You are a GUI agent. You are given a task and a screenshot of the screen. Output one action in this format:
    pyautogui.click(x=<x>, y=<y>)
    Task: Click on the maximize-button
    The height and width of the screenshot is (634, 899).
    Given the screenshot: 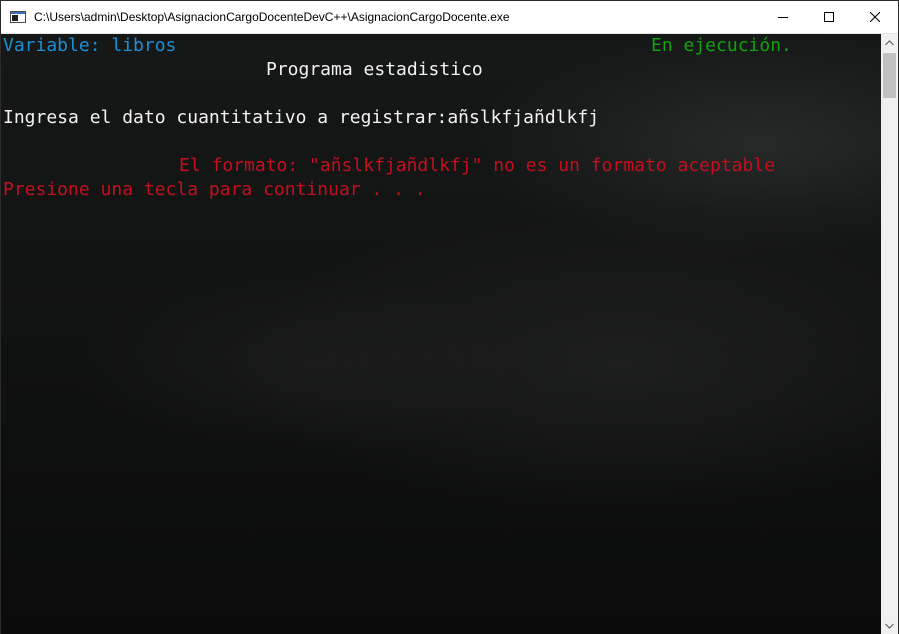 What is the action you would take?
    pyautogui.click(x=829, y=17)
    